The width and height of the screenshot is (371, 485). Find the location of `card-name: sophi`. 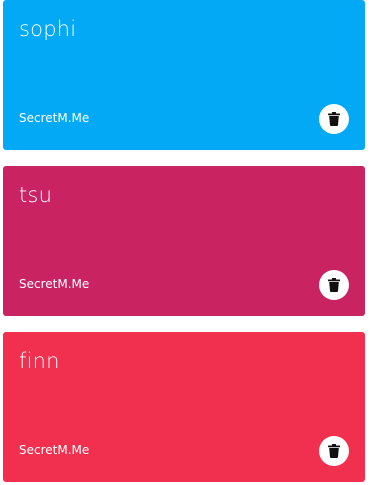

card-name: sophi is located at coordinates (48, 29).